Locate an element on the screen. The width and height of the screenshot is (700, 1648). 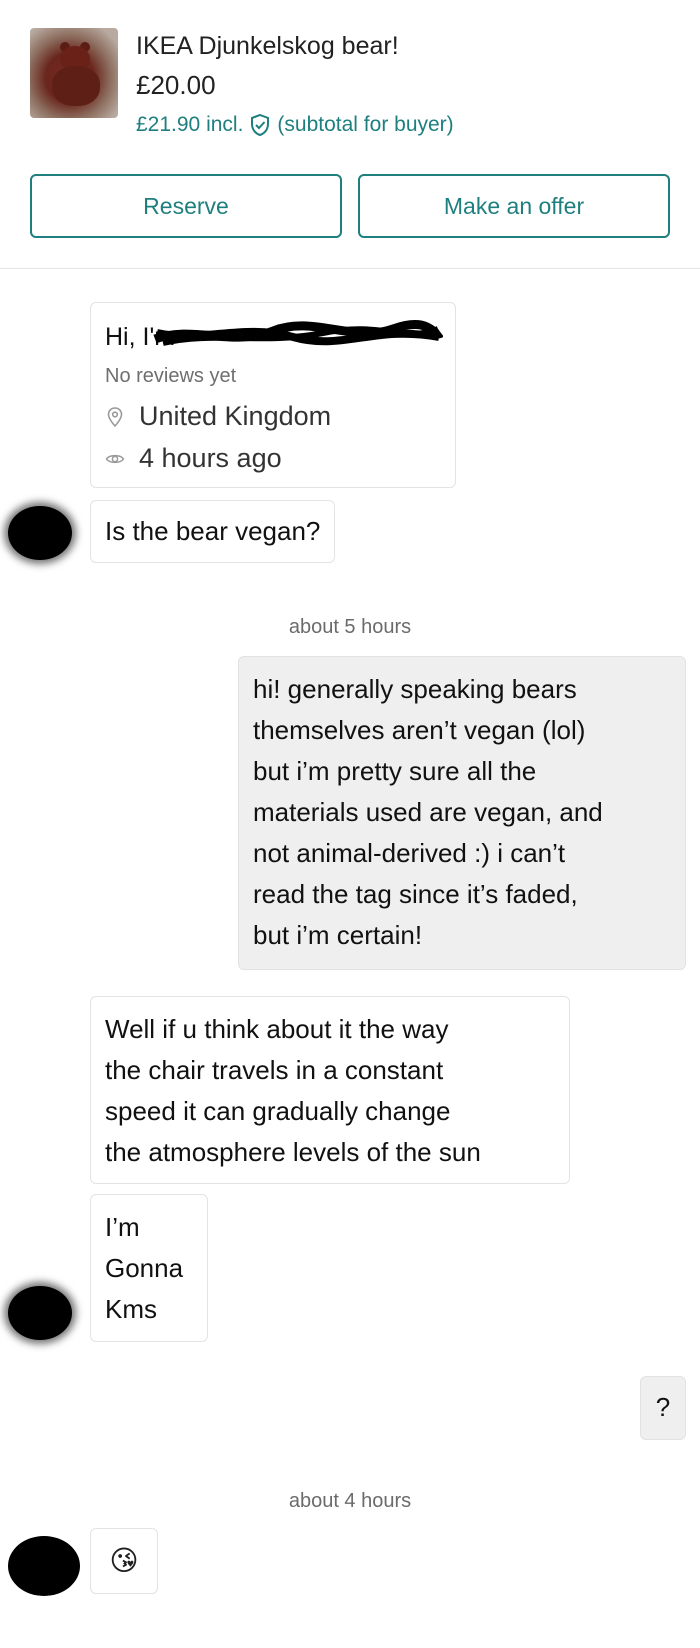
message-line: not animal-derived :) i can’t is located at coordinates (409, 853).